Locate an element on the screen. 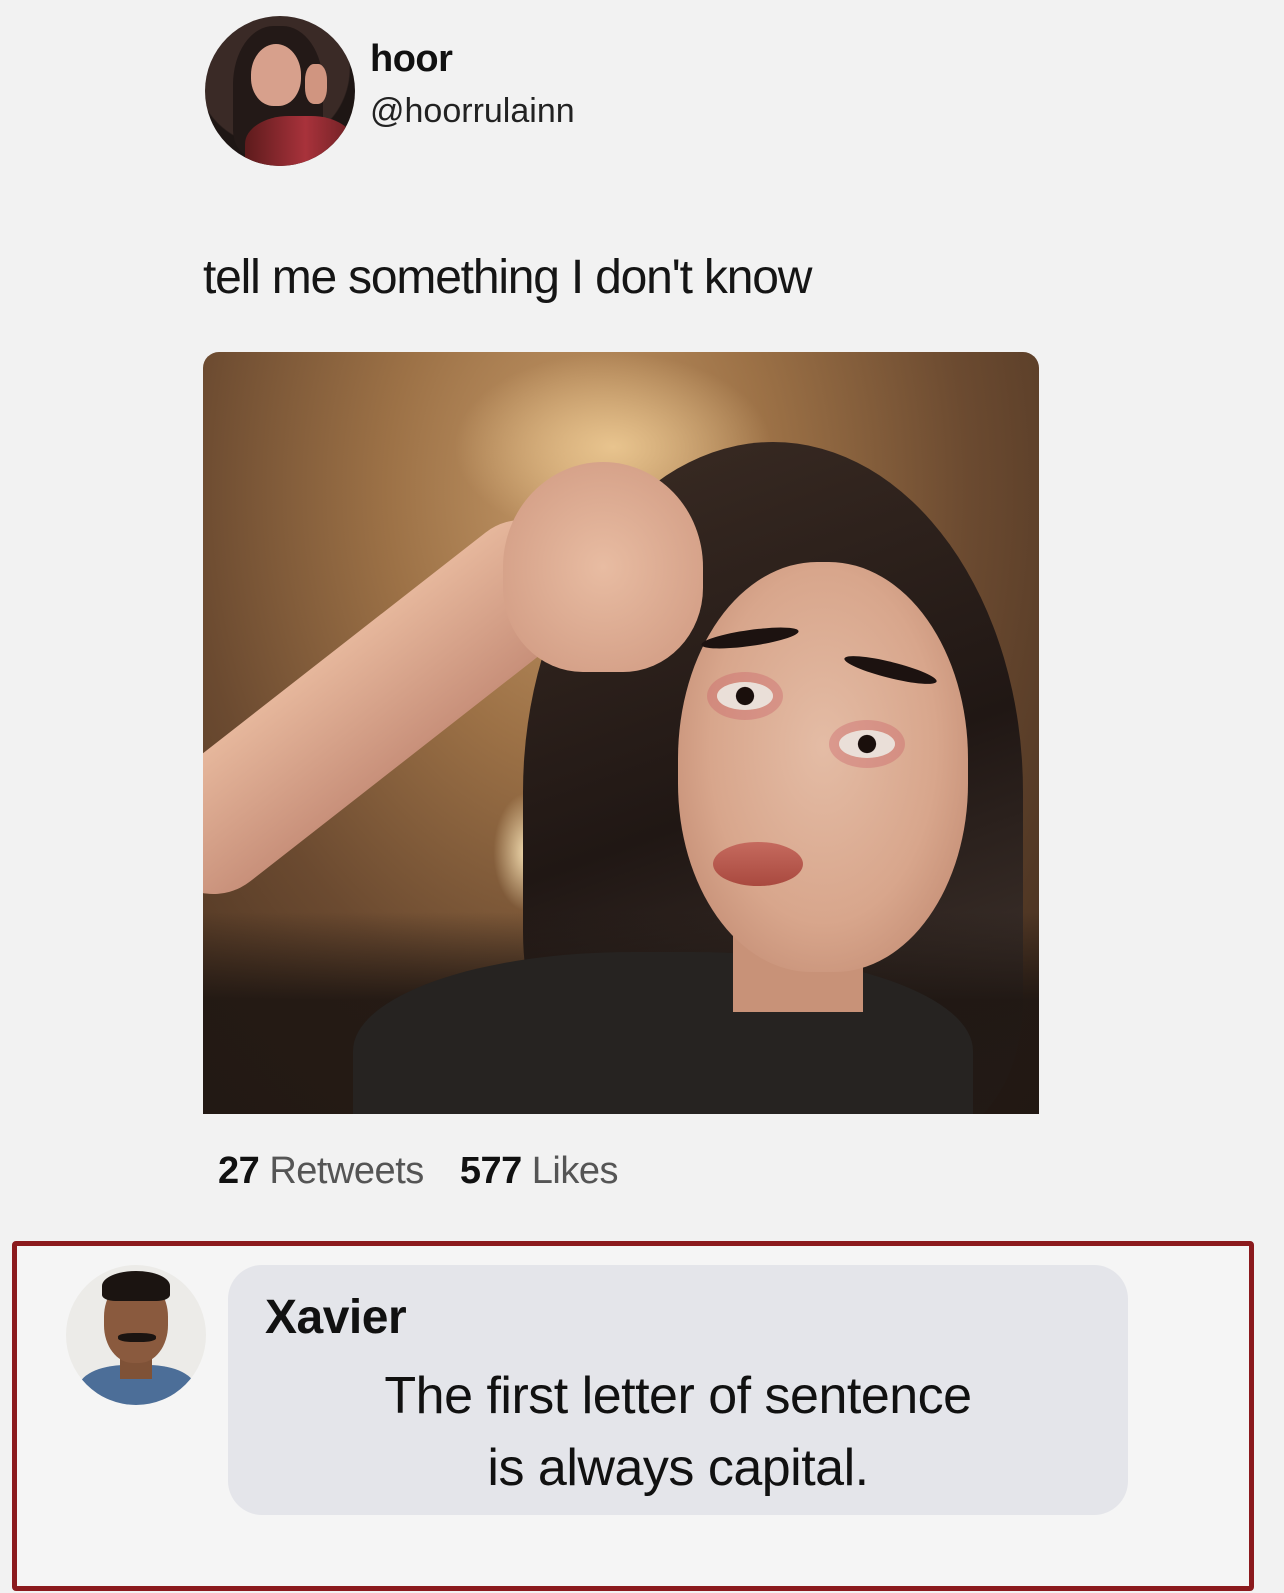 Image resolution: width=1284 pixels, height=1593 pixels. tweet-text: tell me something I don't know is located at coordinates (507, 277).